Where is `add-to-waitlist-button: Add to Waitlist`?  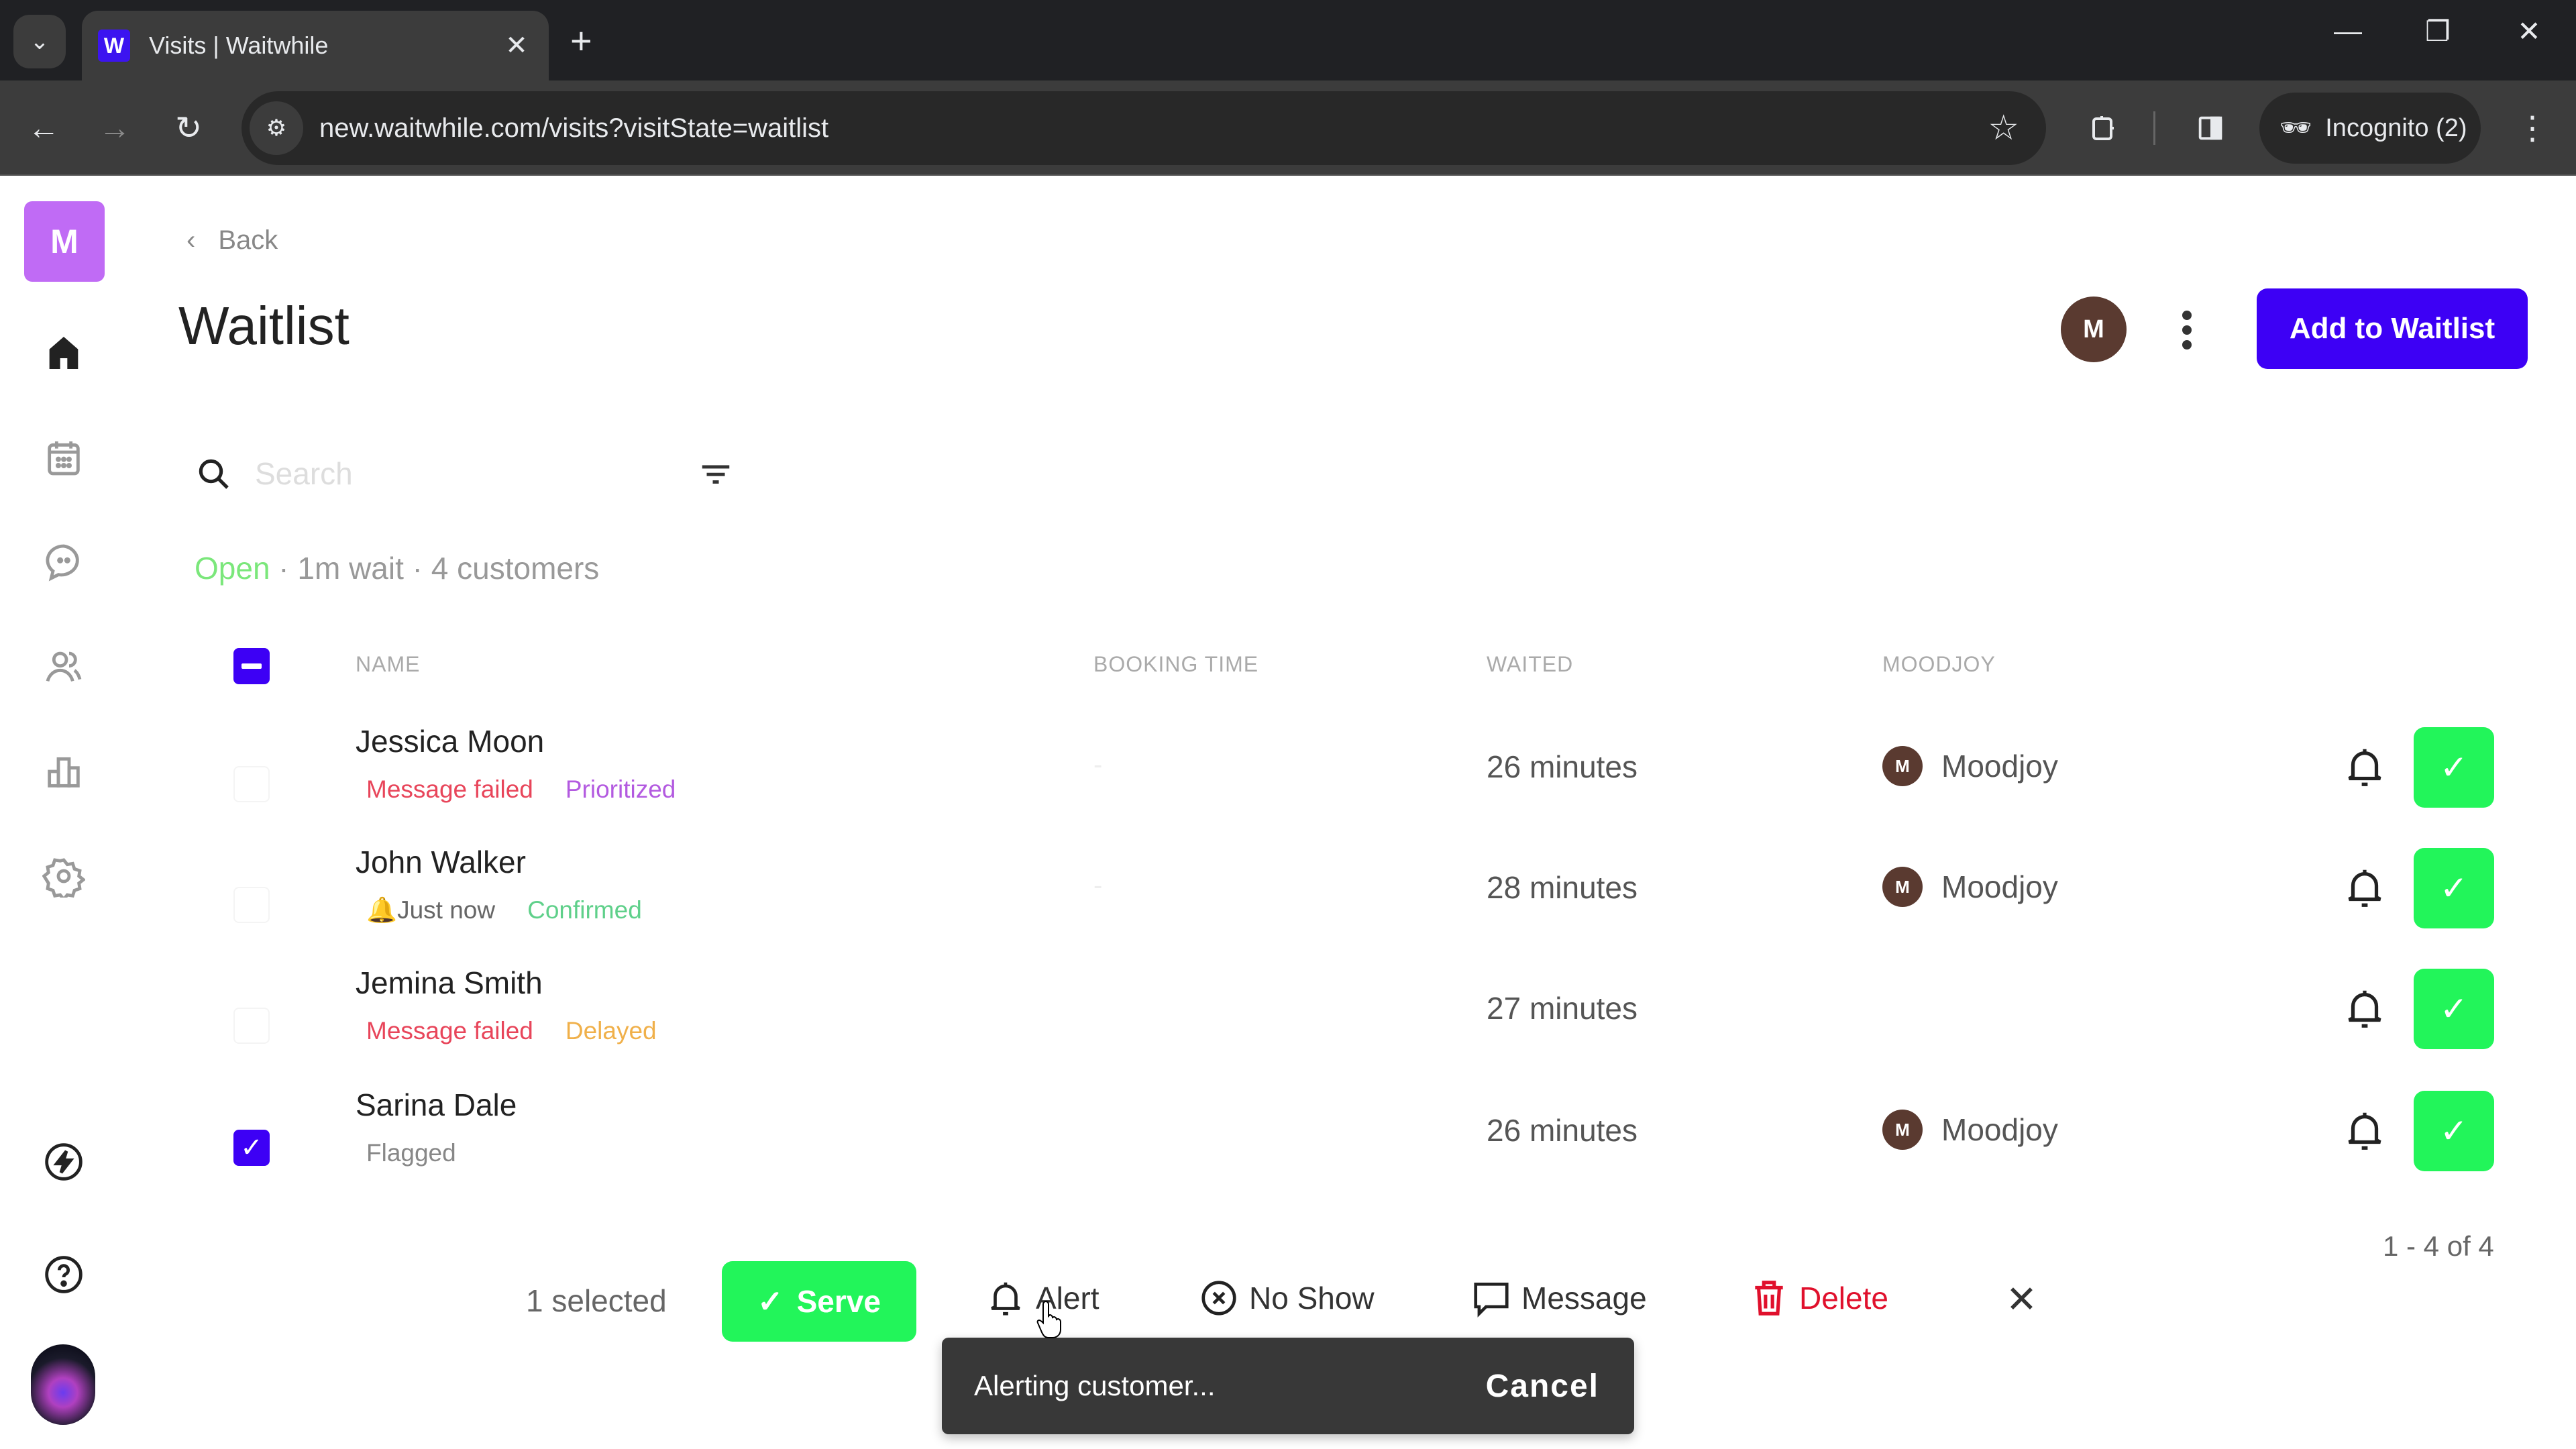 add-to-waitlist-button: Add to Waitlist is located at coordinates (2392, 328).